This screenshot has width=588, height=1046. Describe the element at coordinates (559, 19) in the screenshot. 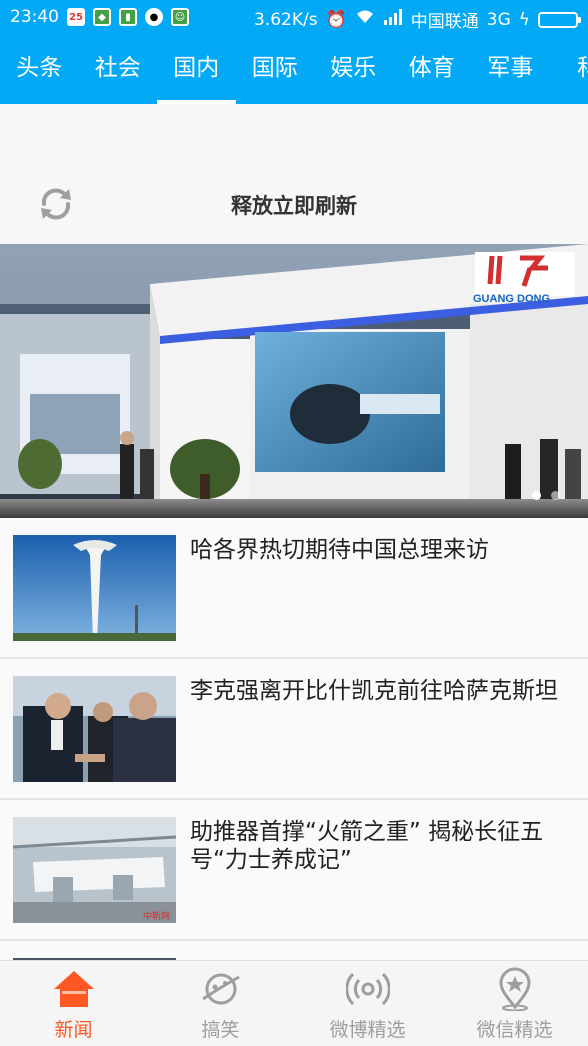

I see `battery-icon` at that location.